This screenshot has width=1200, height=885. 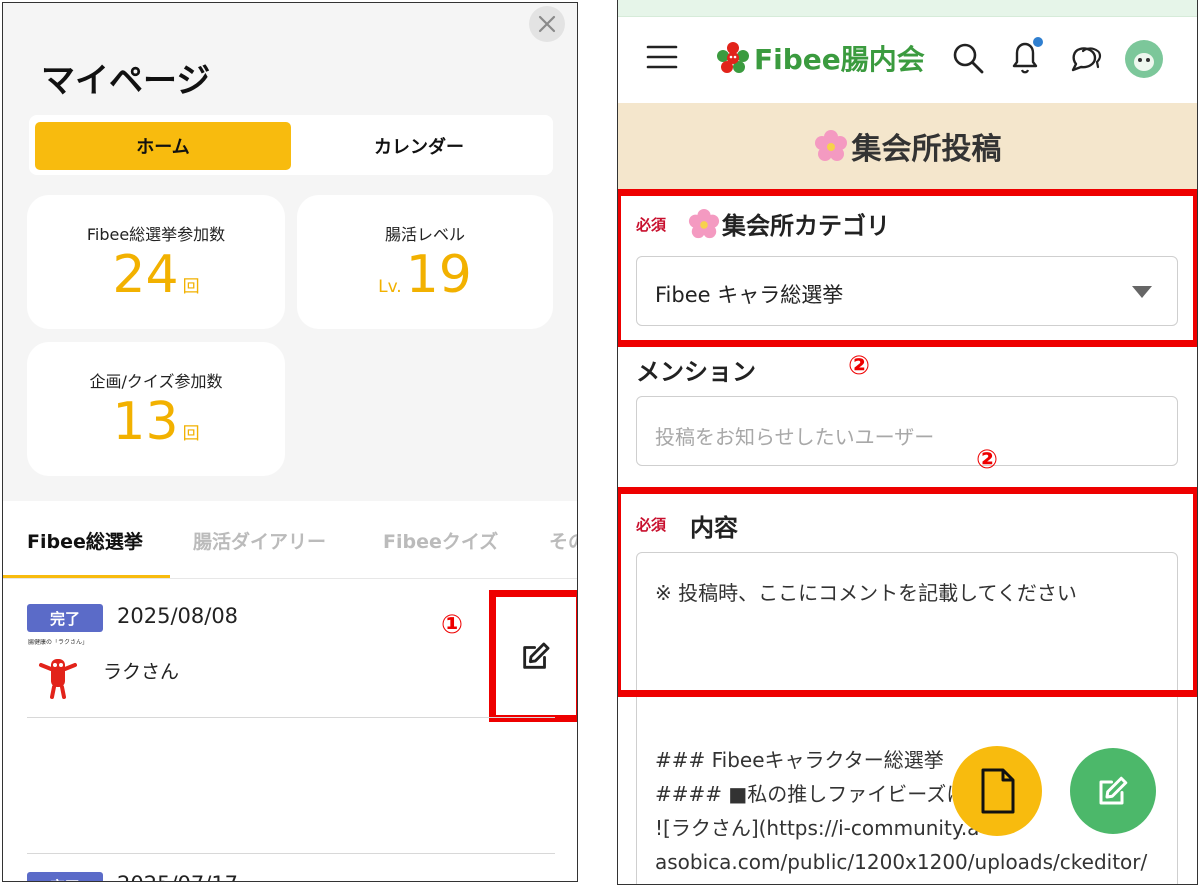 I want to click on chat-icon, so click(x=1085, y=61).